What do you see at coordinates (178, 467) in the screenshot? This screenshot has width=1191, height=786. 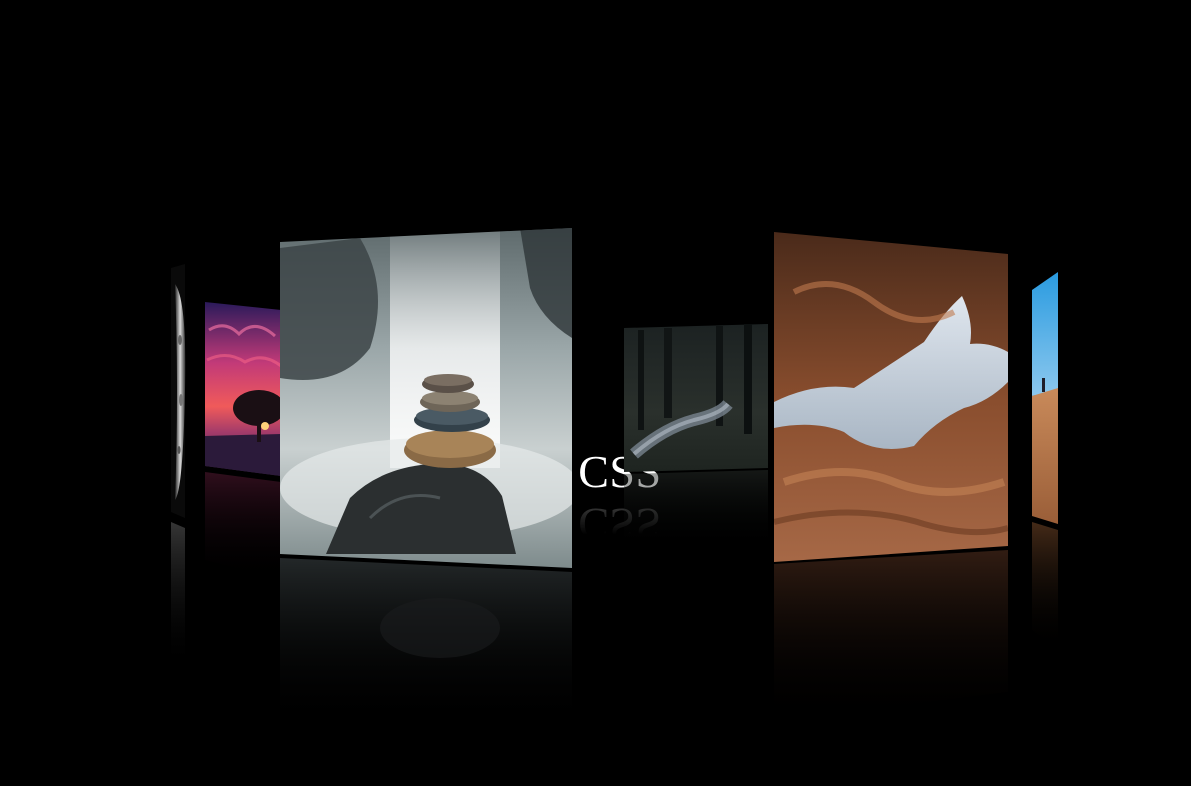 I see `moon-image` at bounding box center [178, 467].